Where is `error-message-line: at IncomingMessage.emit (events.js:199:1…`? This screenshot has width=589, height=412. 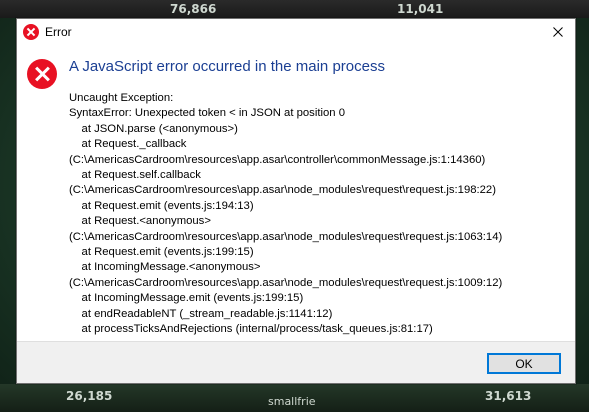
error-message-line: at IncomingMessage.emit (events.js:199:1… is located at coordinates (186, 298).